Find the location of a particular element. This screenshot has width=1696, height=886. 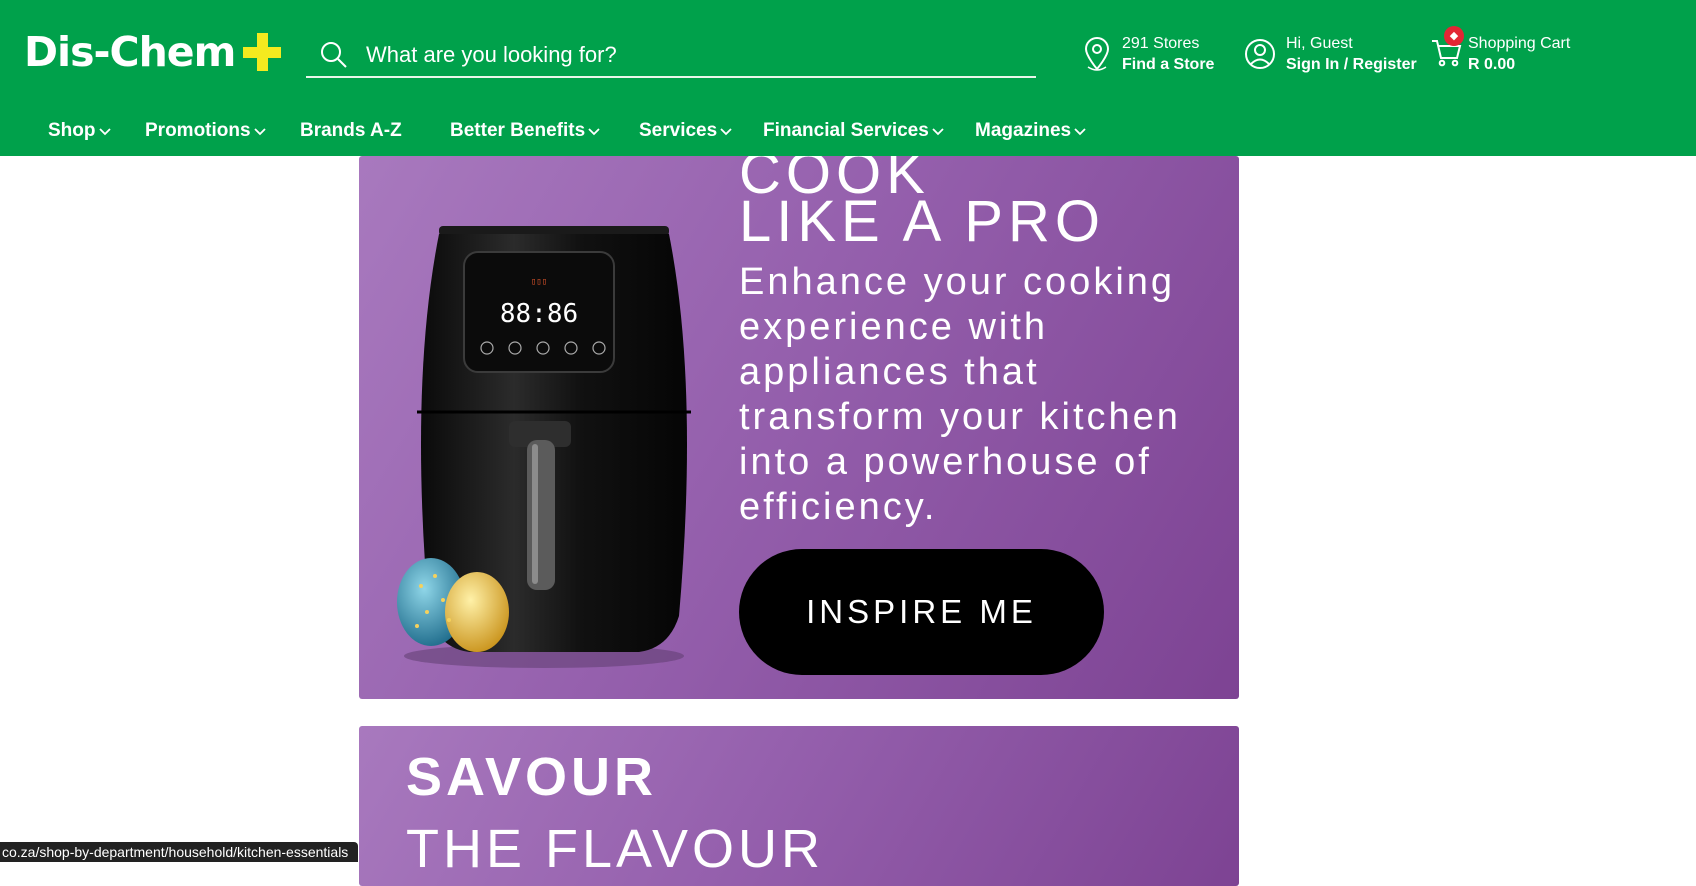

nav-financial-services-label: Financial Services is located at coordinates (846, 130).